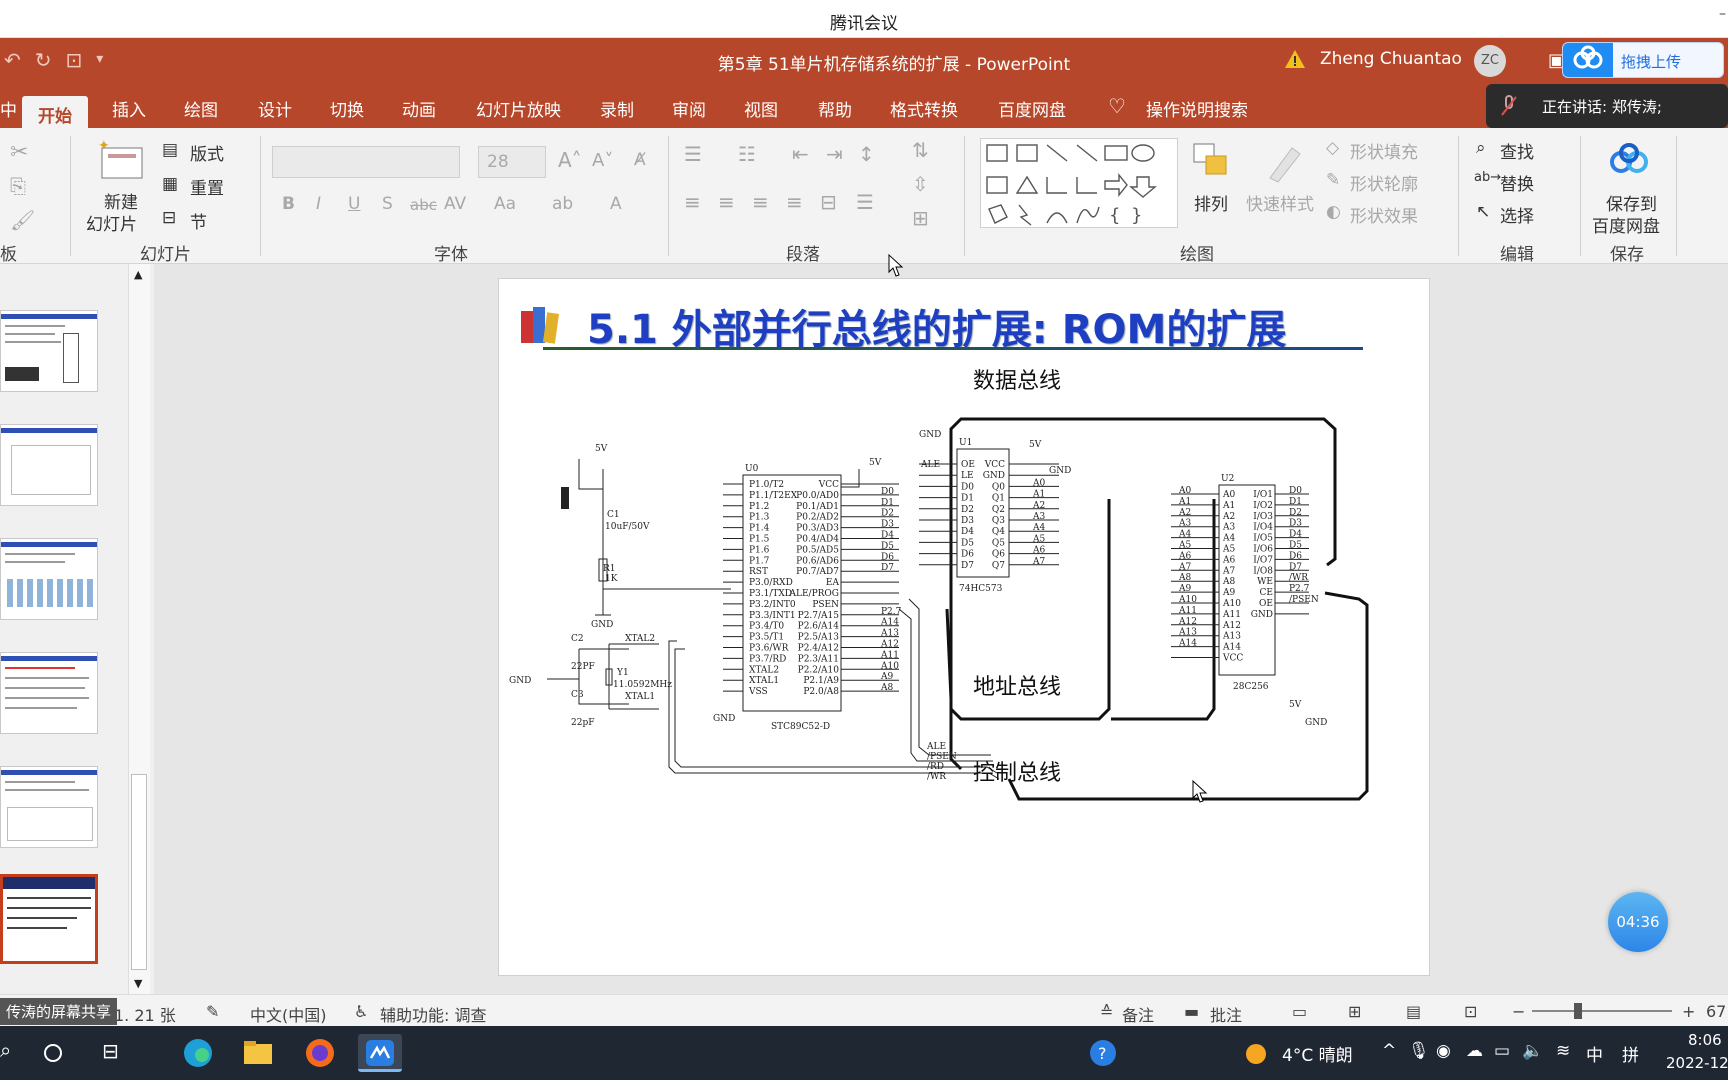 The height and width of the screenshot is (1080, 1728). I want to click on reading-view-icon: ▤, so click(1413, 1011).